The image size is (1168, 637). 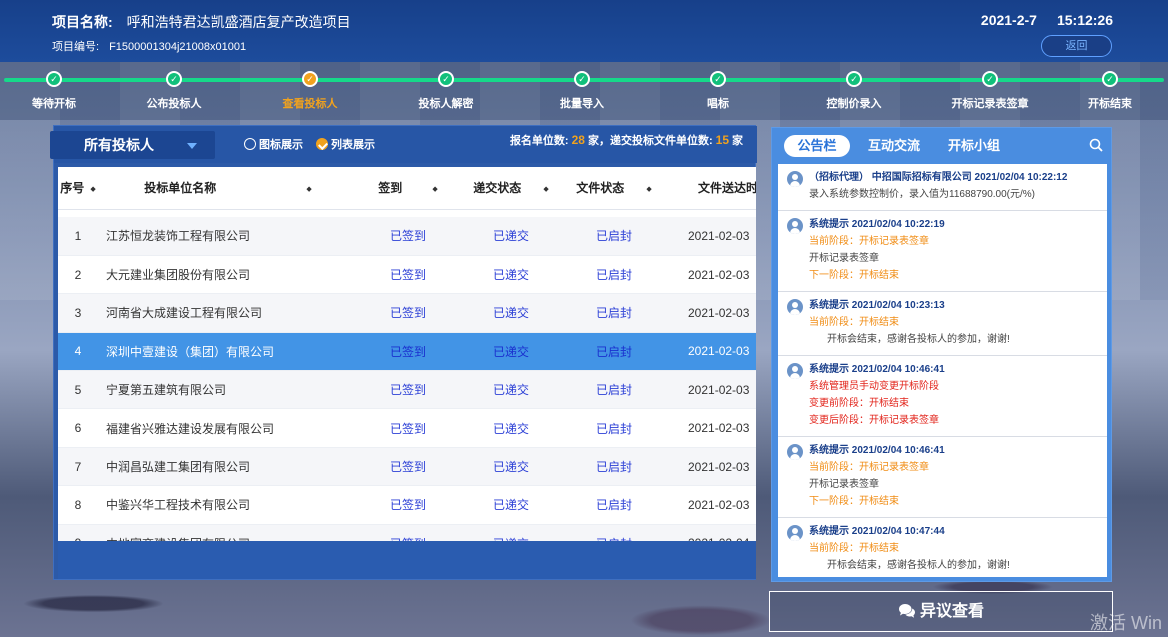 I want to click on notice-title: 系统提示 2021/02/04 10:47:44, so click(x=877, y=531).